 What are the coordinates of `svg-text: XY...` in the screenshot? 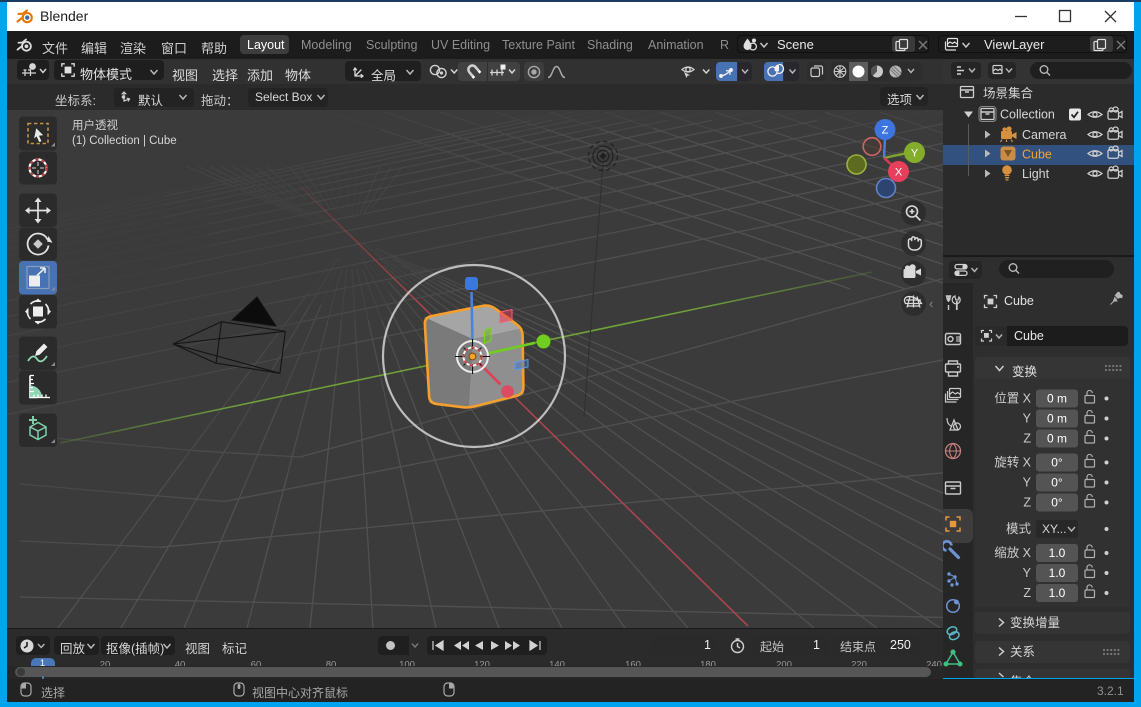 It's located at (1054, 529).